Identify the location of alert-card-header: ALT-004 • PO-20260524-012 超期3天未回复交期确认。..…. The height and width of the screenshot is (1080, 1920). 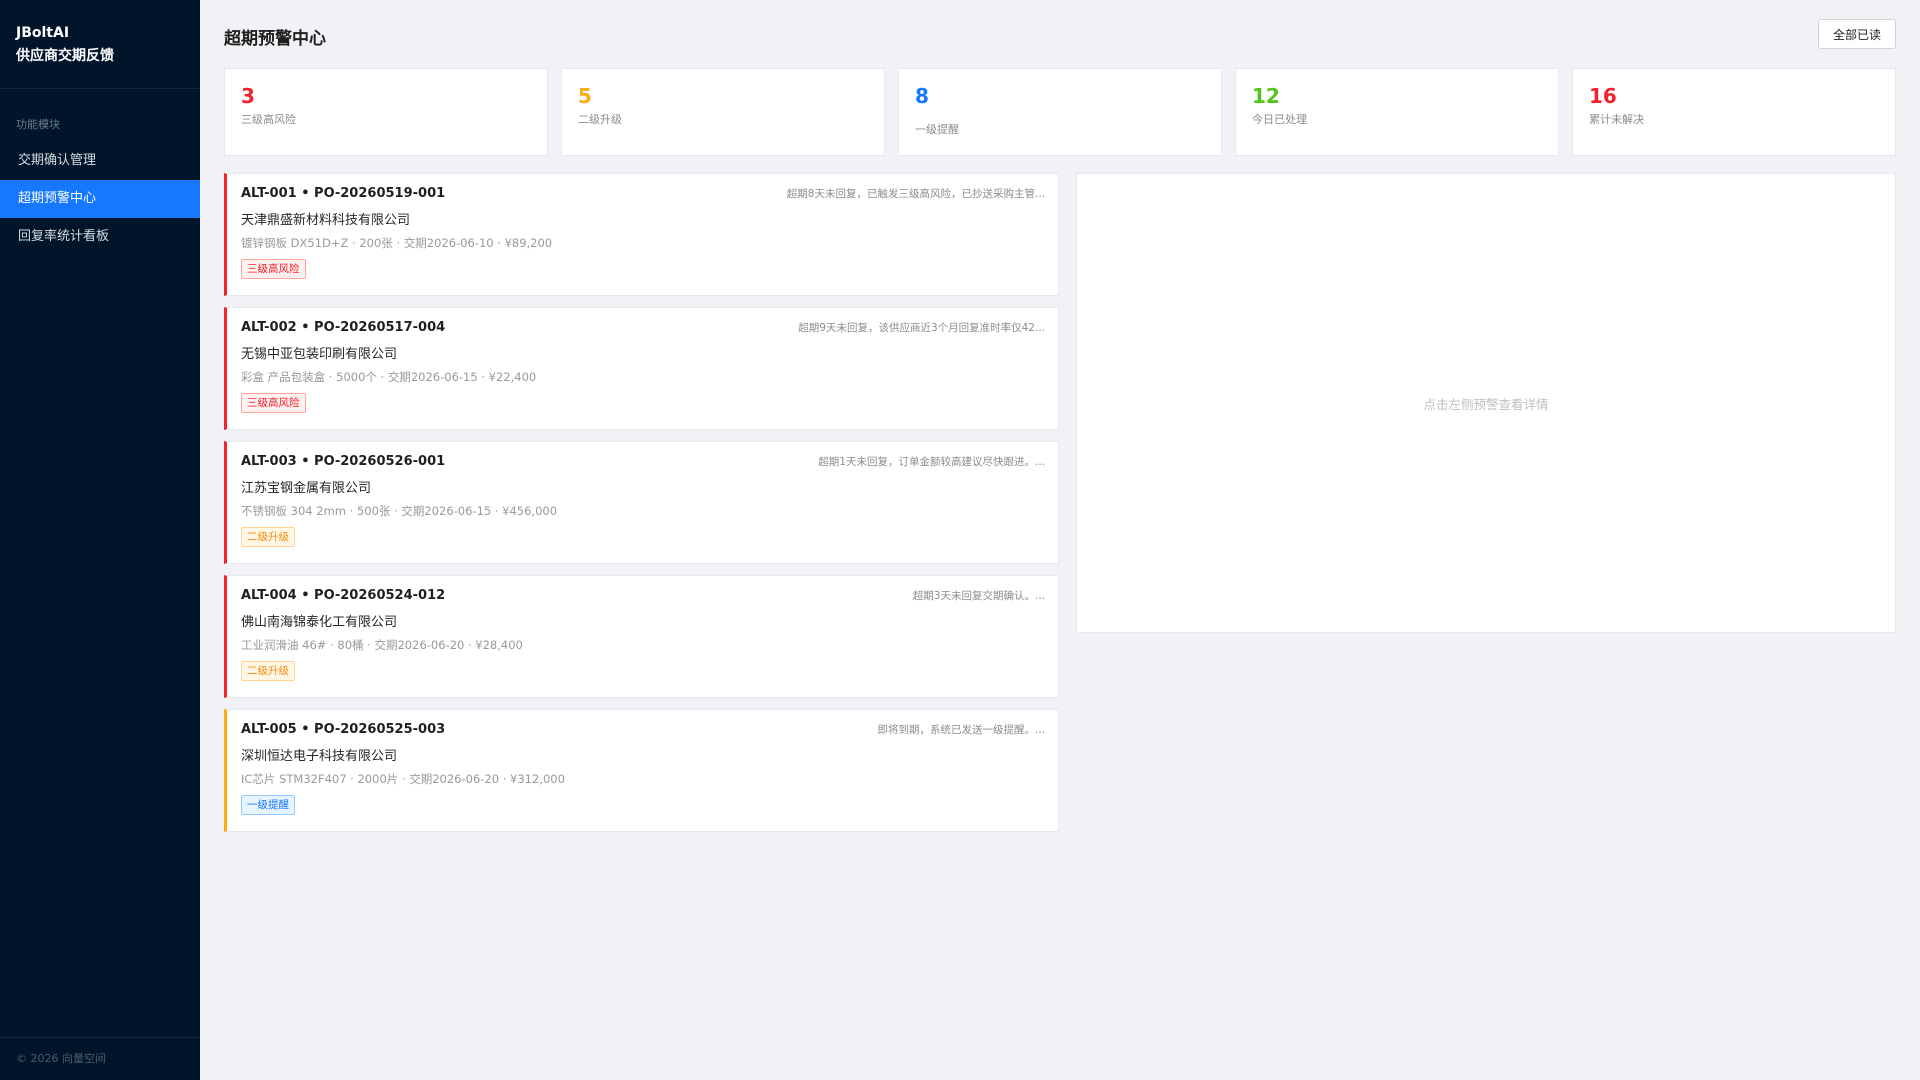
(643, 595).